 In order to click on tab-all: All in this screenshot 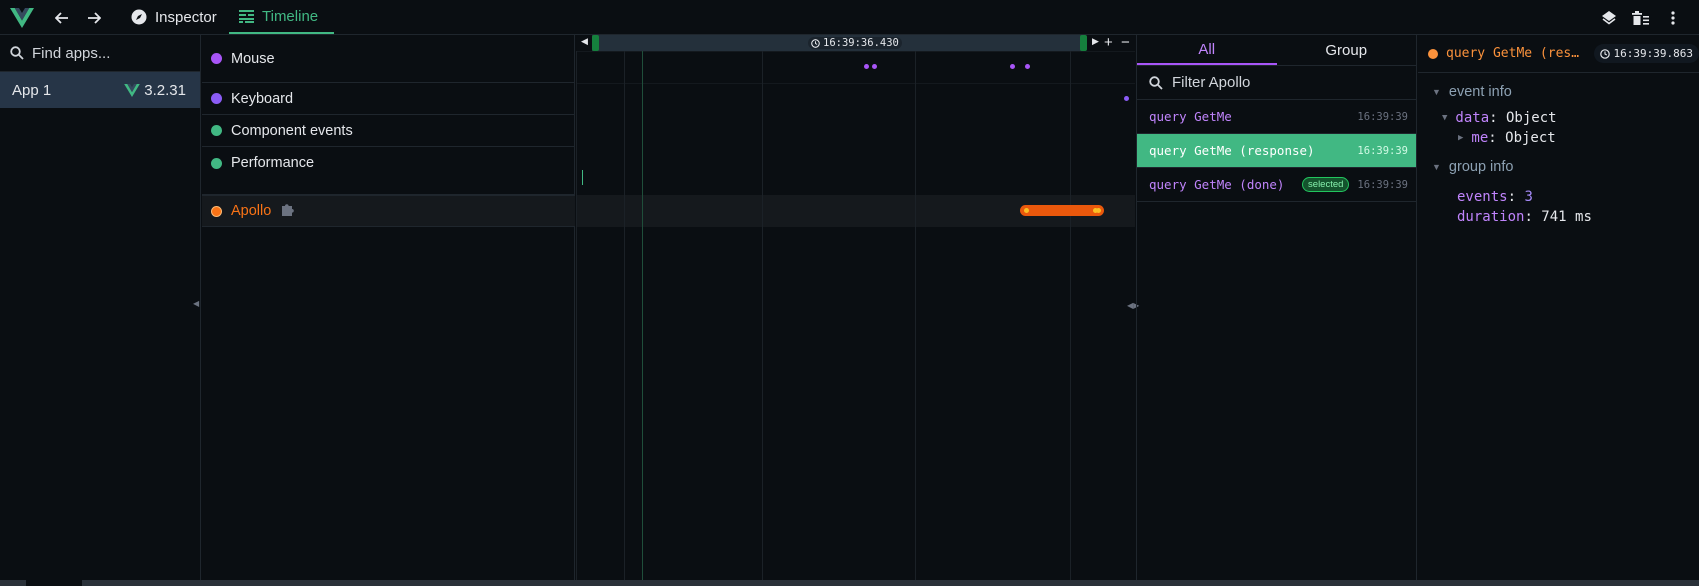, I will do `click(1207, 50)`.